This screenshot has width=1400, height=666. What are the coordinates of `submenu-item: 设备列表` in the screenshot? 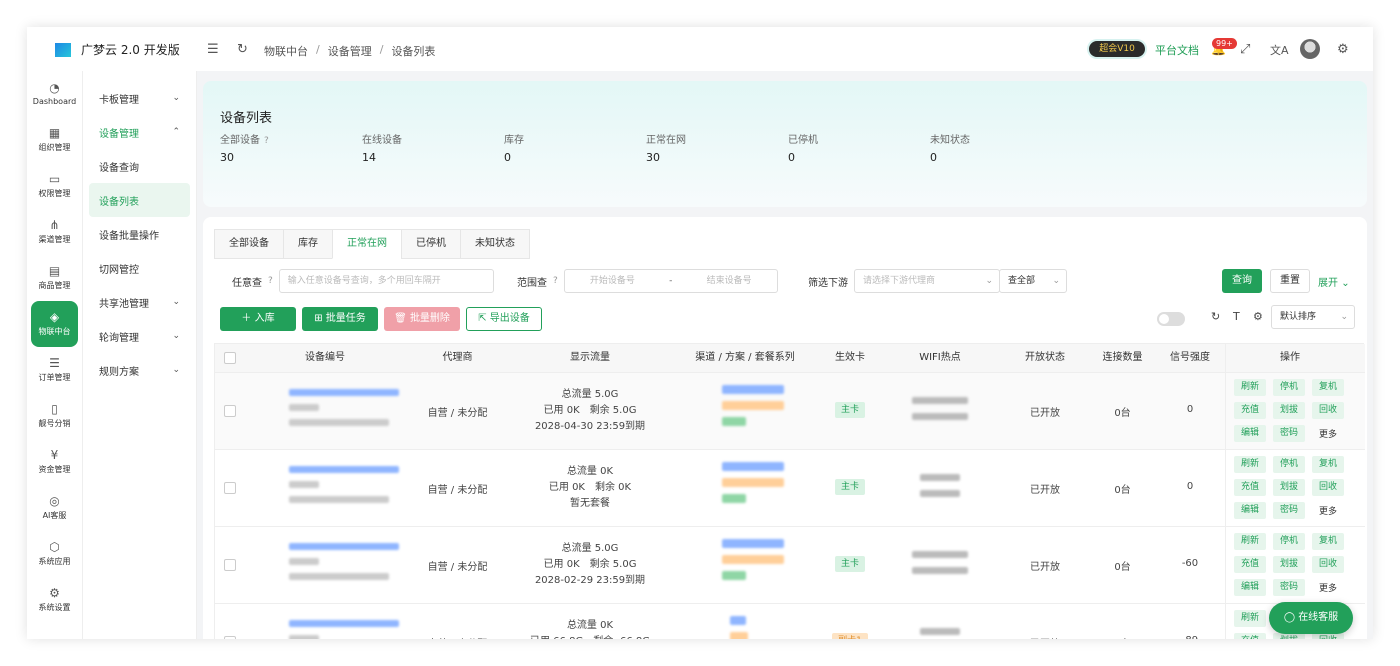 It's located at (139, 200).